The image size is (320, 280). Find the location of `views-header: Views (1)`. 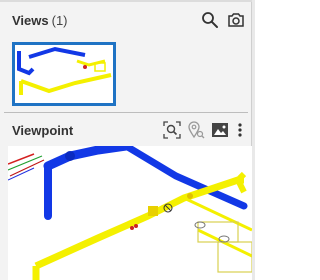

views-header: Views (1) is located at coordinates (126, 20).